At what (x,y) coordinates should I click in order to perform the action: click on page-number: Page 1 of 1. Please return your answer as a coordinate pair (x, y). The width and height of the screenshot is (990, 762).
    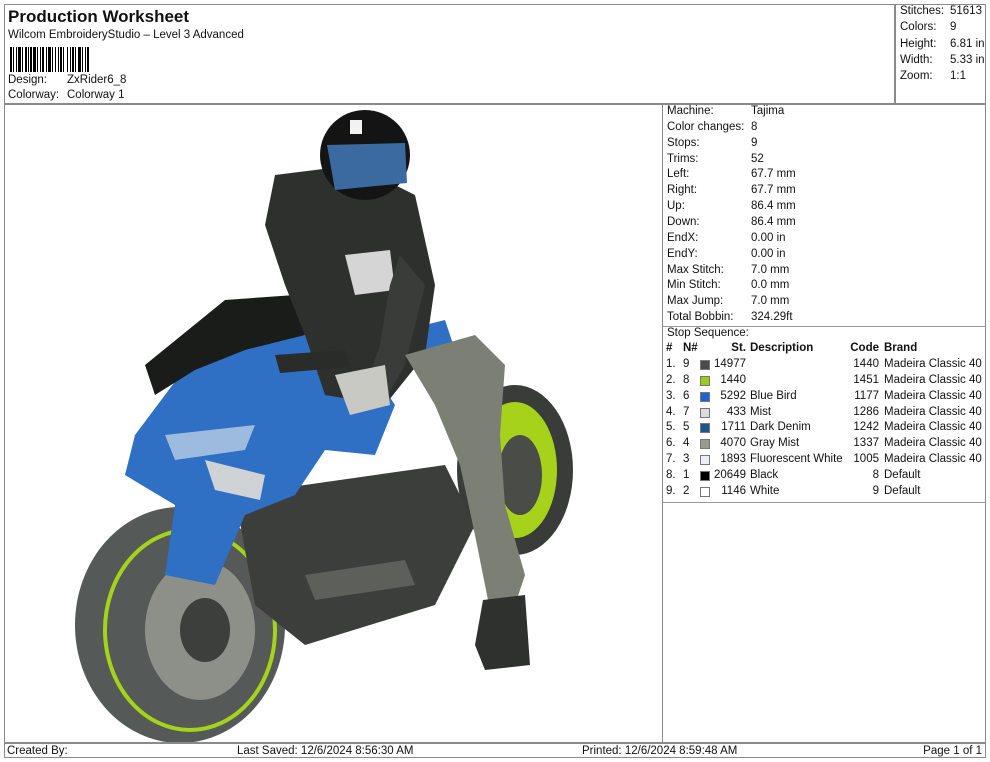
    Looking at the image, I should click on (952, 751).